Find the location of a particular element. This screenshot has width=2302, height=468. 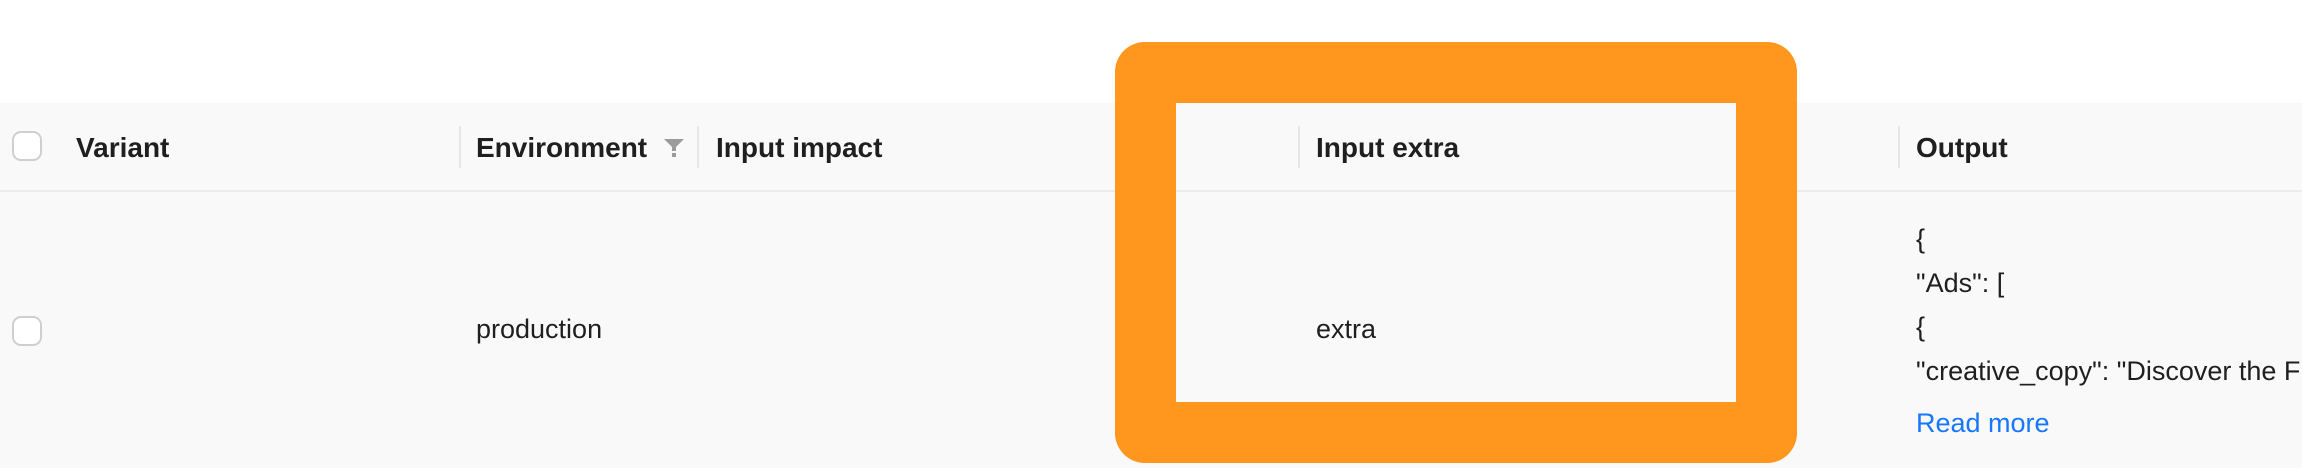

column-header-output: Output is located at coordinates (1962, 147).